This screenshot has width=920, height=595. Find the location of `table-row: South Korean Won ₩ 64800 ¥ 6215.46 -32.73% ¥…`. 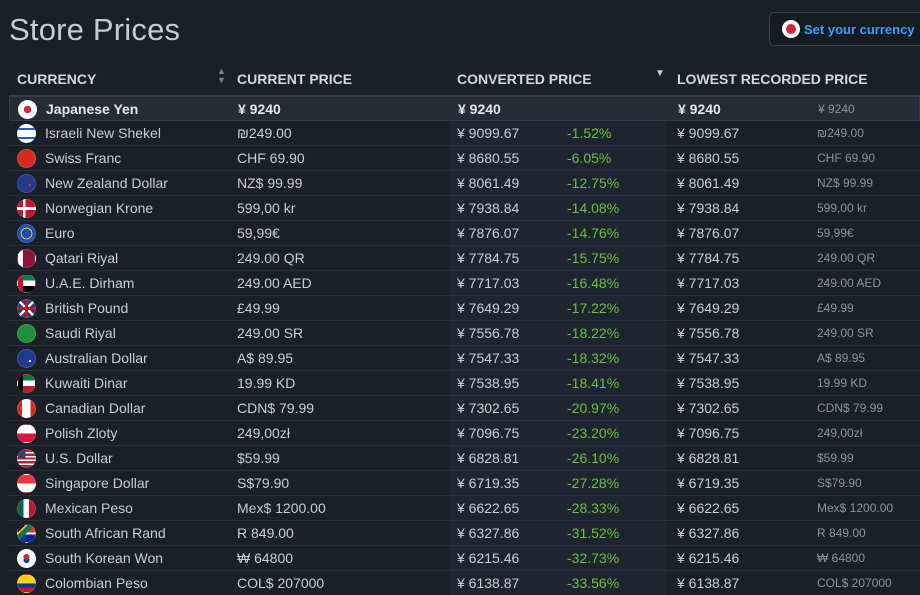

table-row: South Korean Won ₩ 64800 ¥ 6215.46 -32.73% ¥… is located at coordinates (464, 558).